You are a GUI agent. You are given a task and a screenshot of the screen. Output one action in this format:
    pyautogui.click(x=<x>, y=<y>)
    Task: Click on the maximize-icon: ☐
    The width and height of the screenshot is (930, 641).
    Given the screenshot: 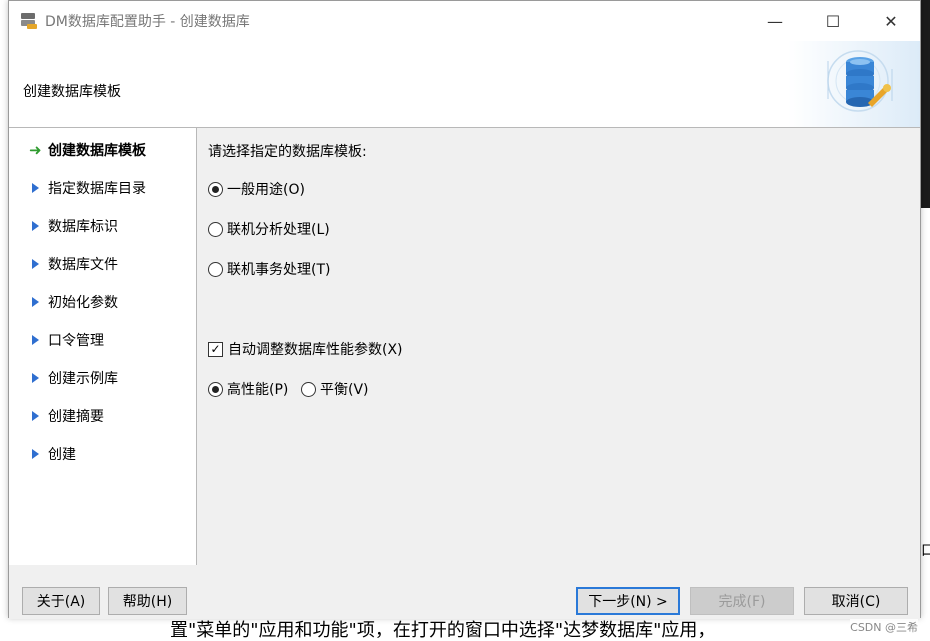 What is the action you would take?
    pyautogui.click(x=833, y=21)
    